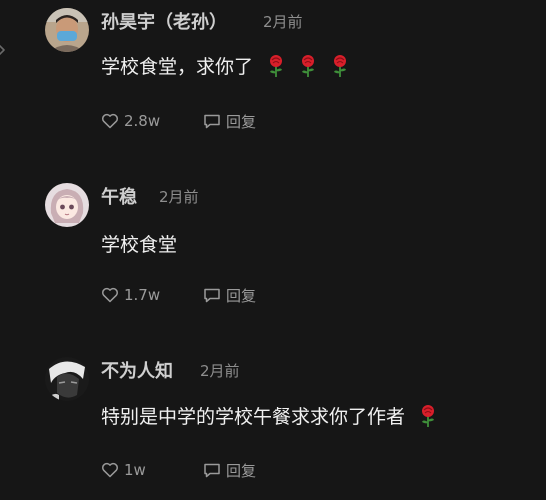 The height and width of the screenshot is (500, 546). Describe the element at coordinates (119, 196) in the screenshot. I see `author-name: 午稳` at that location.